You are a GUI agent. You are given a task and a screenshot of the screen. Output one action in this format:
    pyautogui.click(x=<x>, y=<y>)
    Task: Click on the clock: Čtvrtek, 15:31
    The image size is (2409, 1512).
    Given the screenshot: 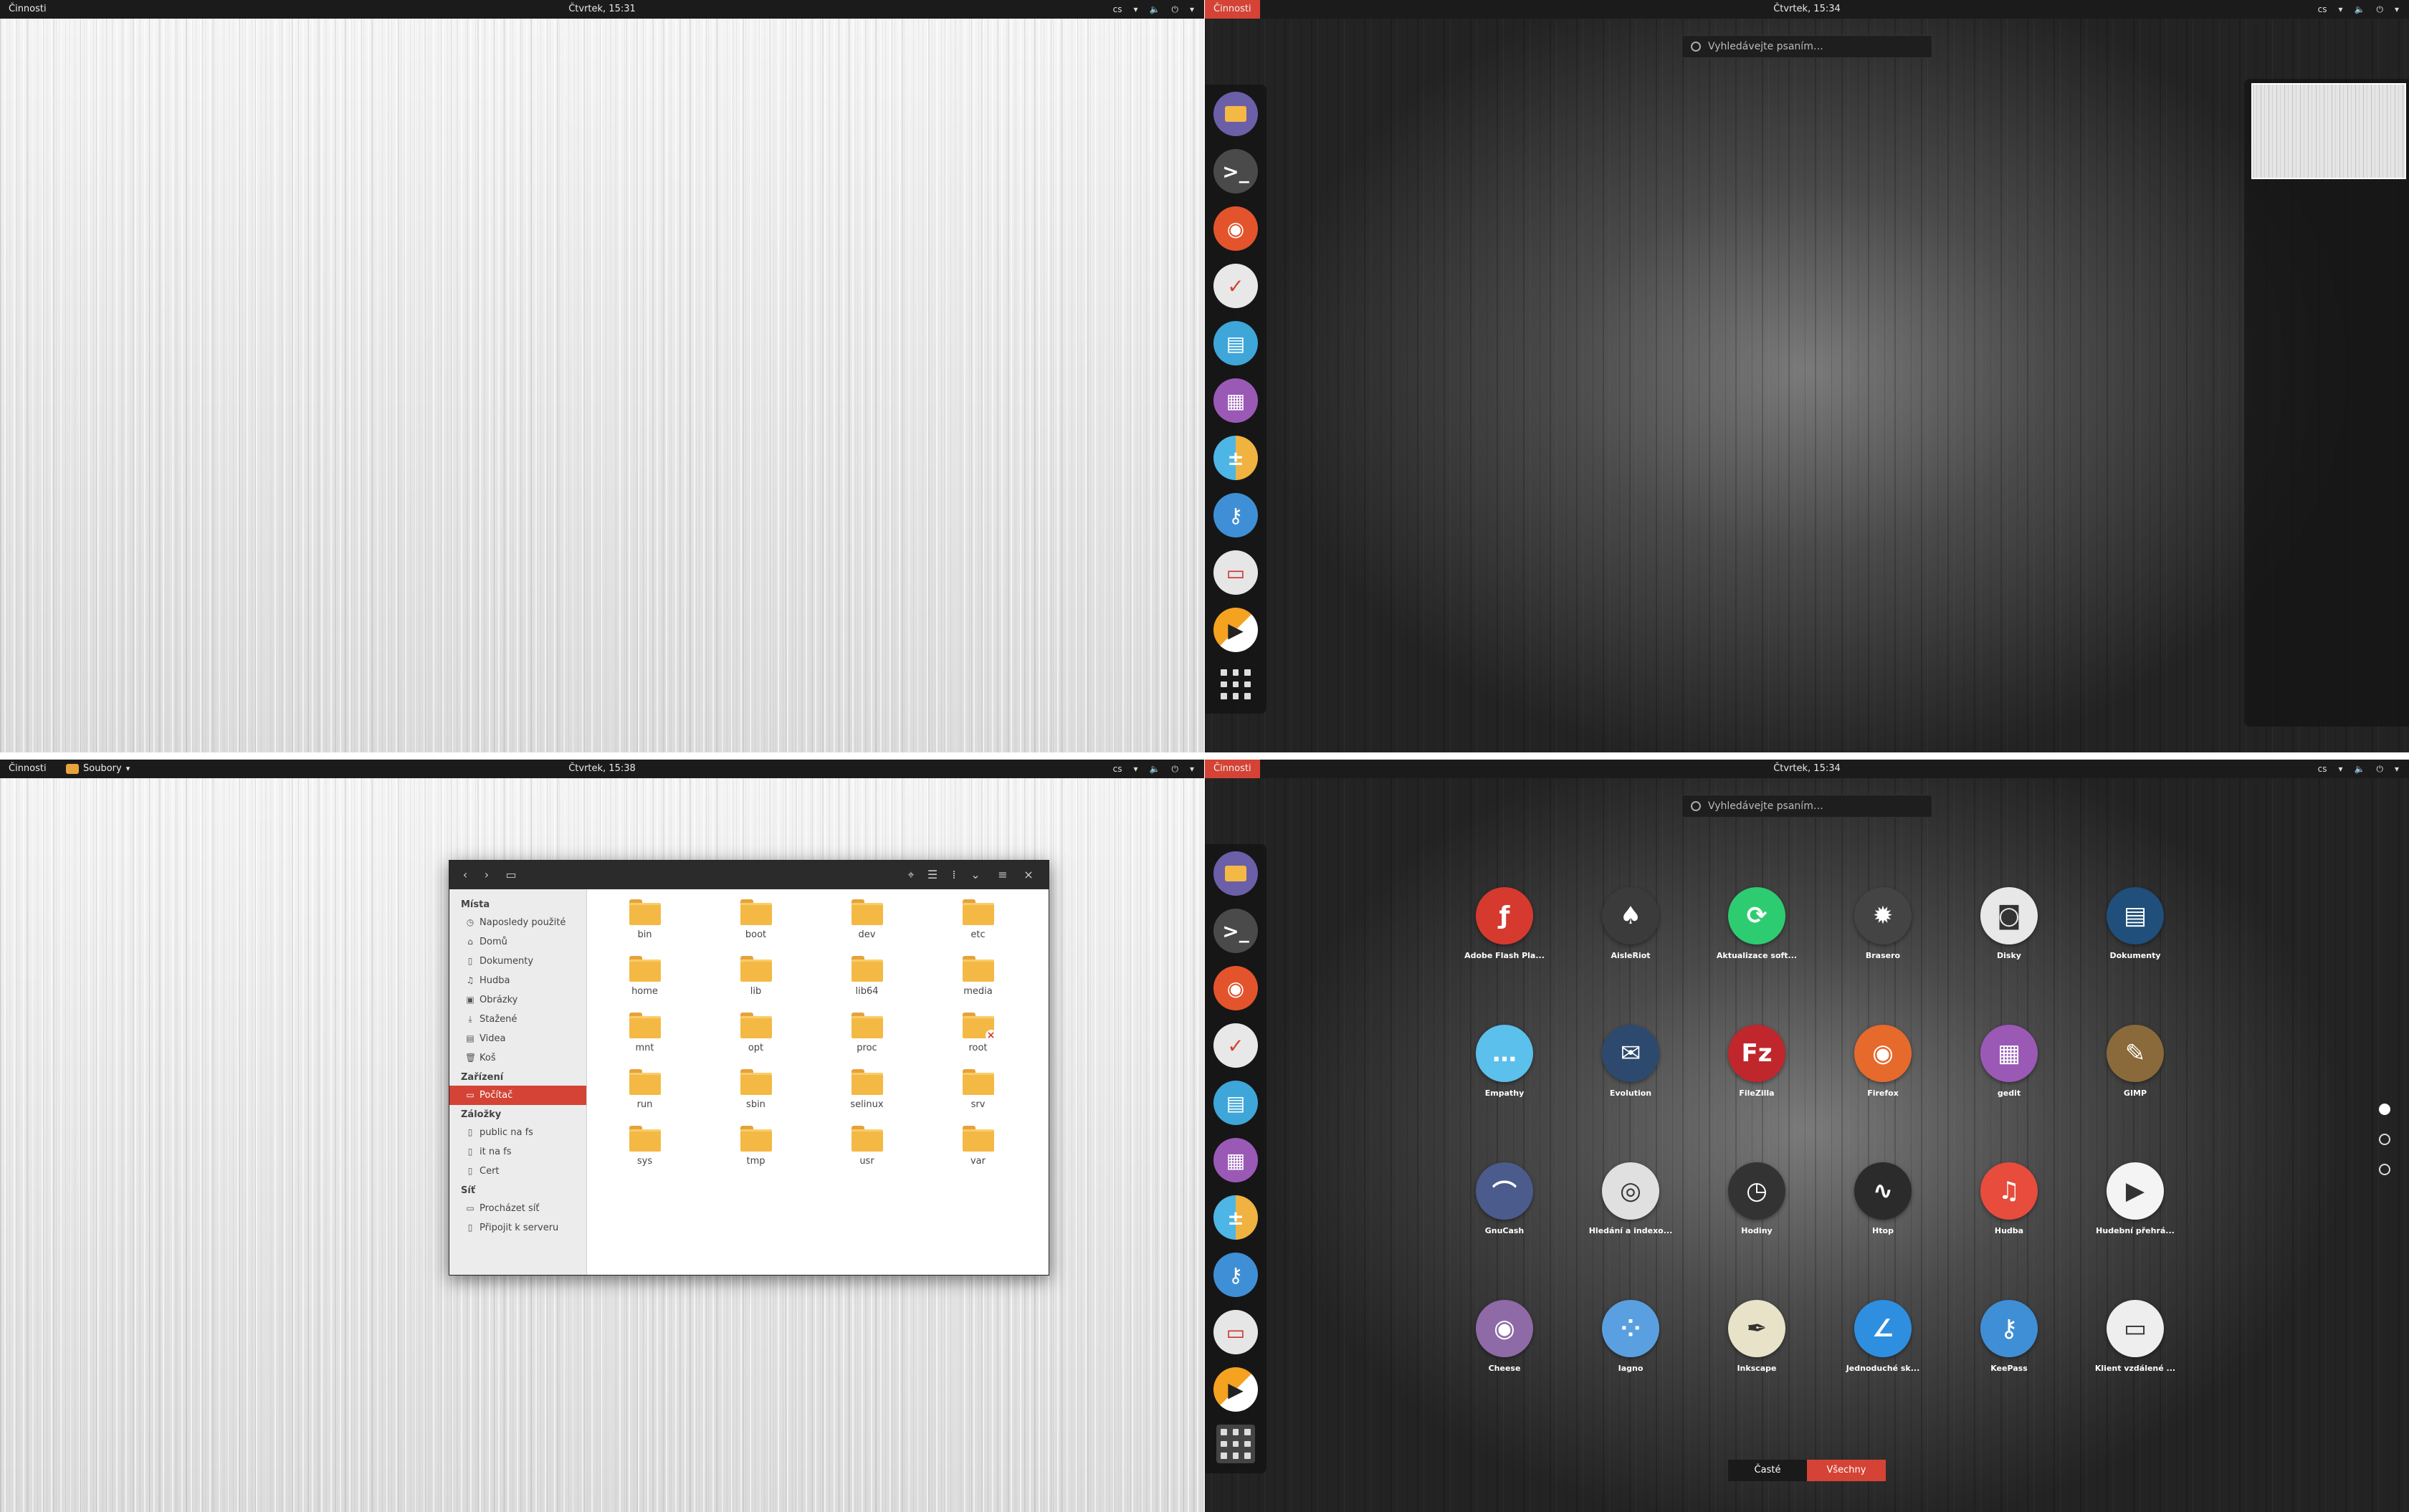 What is the action you would take?
    pyautogui.click(x=602, y=9)
    